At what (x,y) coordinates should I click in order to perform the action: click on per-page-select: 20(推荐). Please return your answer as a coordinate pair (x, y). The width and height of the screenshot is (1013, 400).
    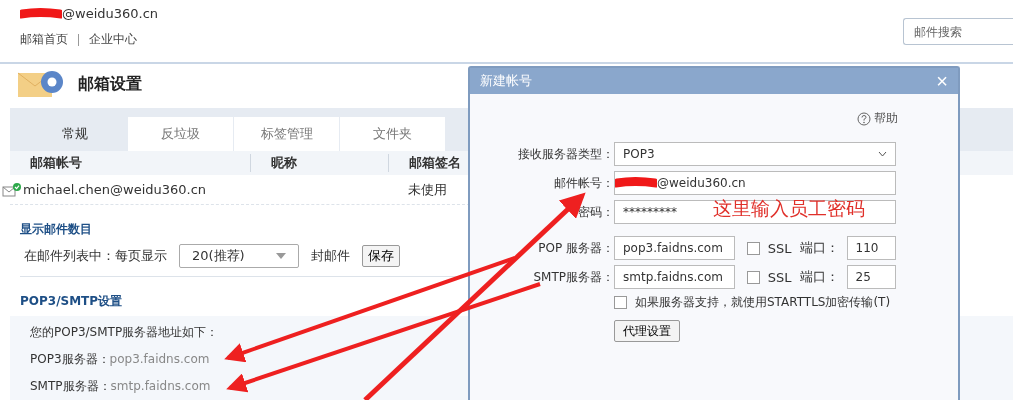
    Looking at the image, I should click on (239, 256).